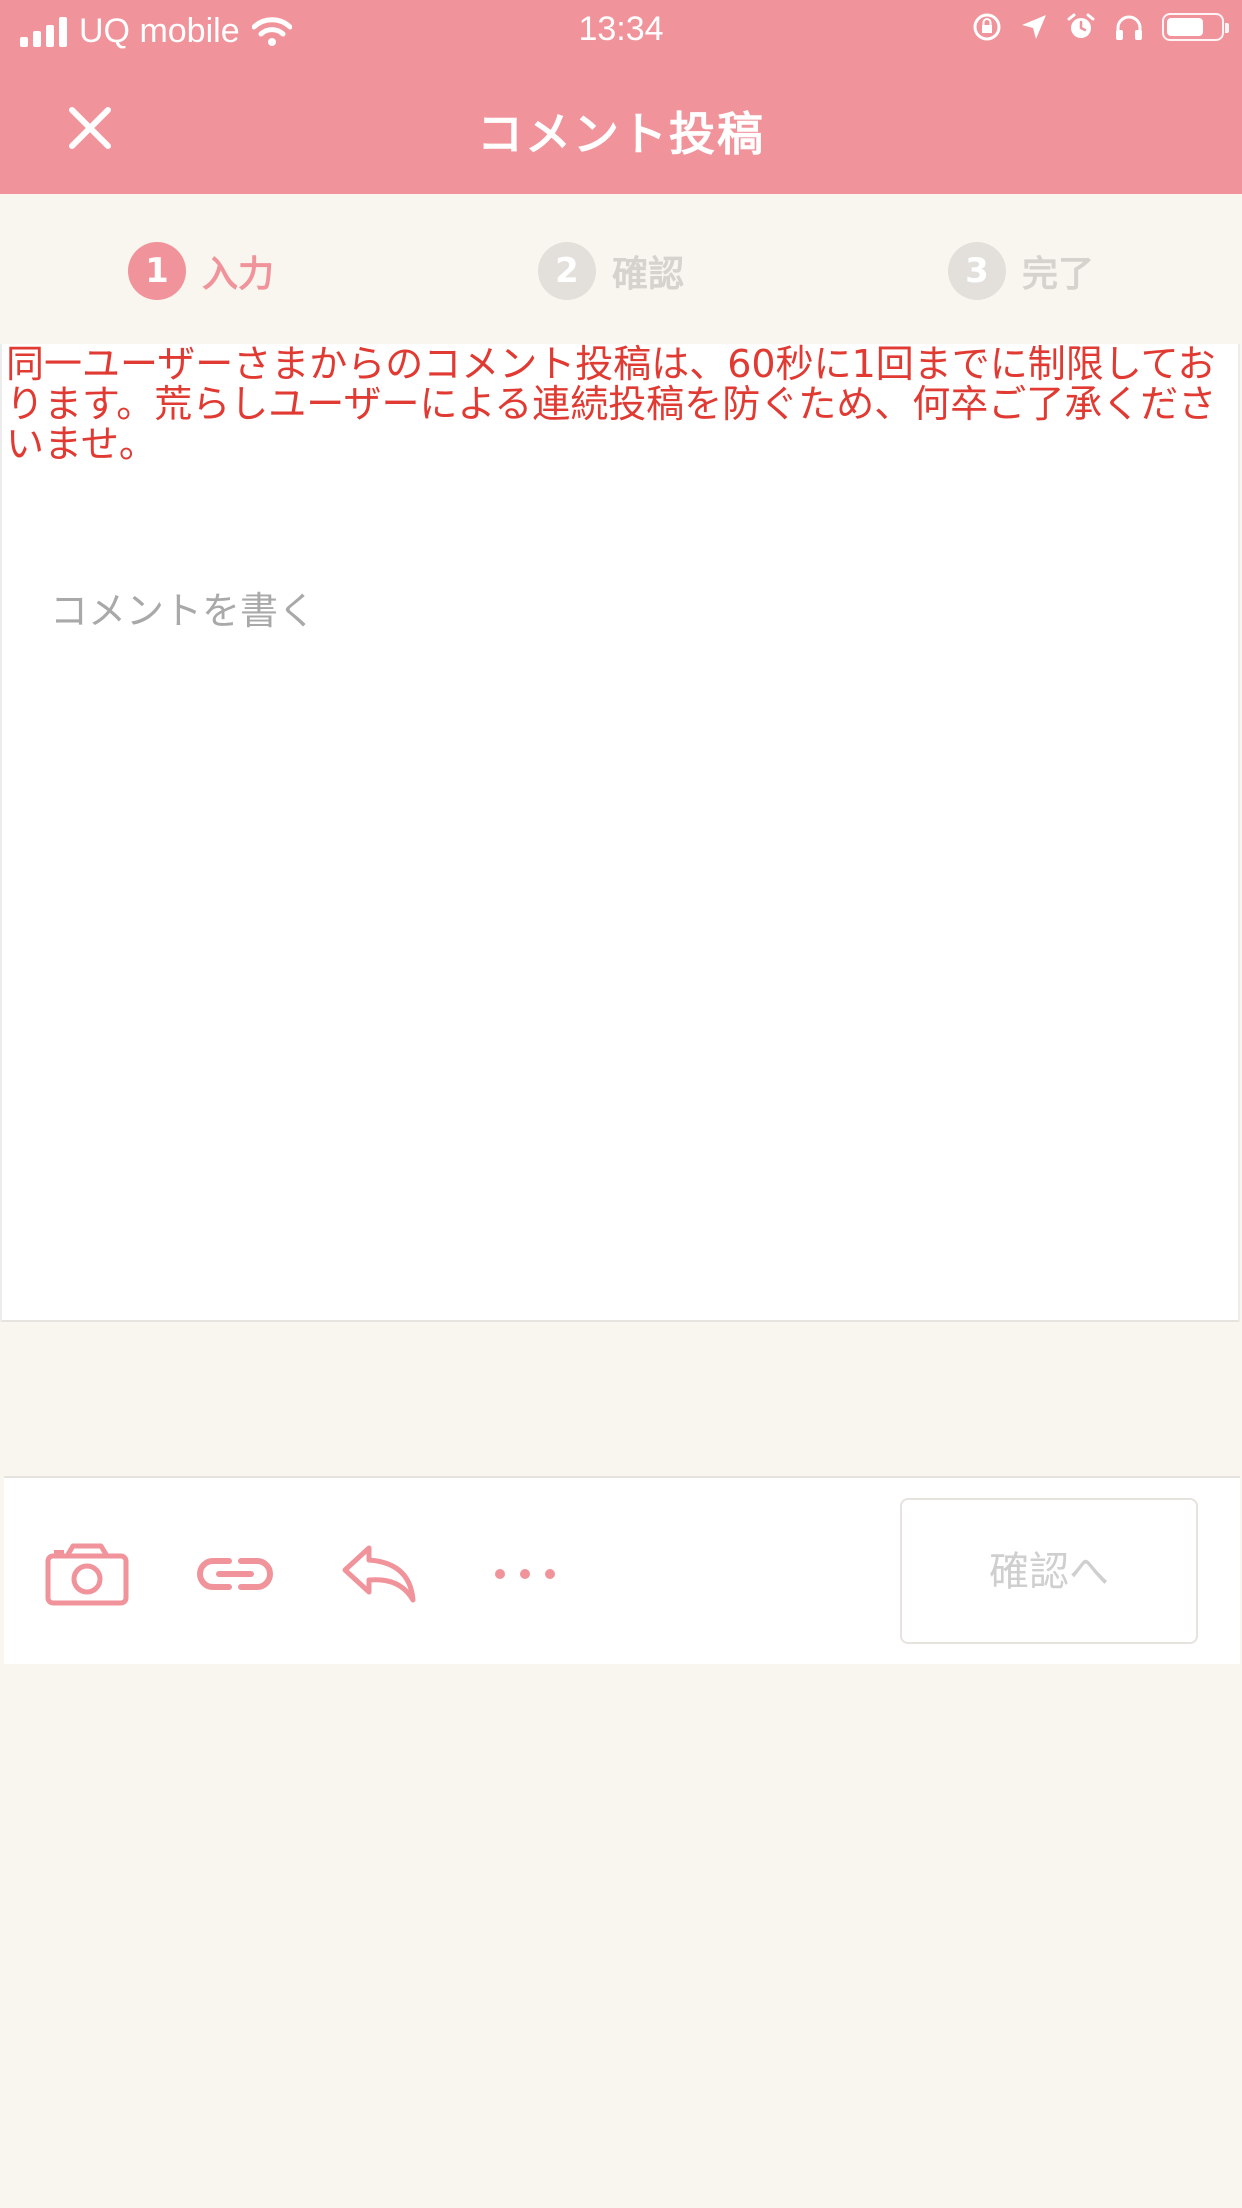 The height and width of the screenshot is (2208, 1242). I want to click on step-input: 1 入力, so click(201, 271).